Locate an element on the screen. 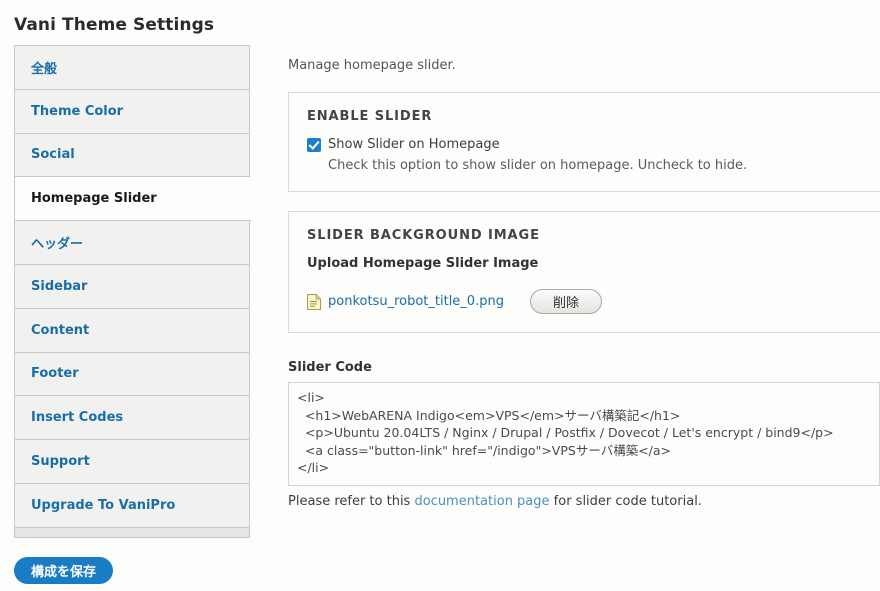 The width and height of the screenshot is (880, 591). sidebar-item-1: 全般 is located at coordinates (132, 68).